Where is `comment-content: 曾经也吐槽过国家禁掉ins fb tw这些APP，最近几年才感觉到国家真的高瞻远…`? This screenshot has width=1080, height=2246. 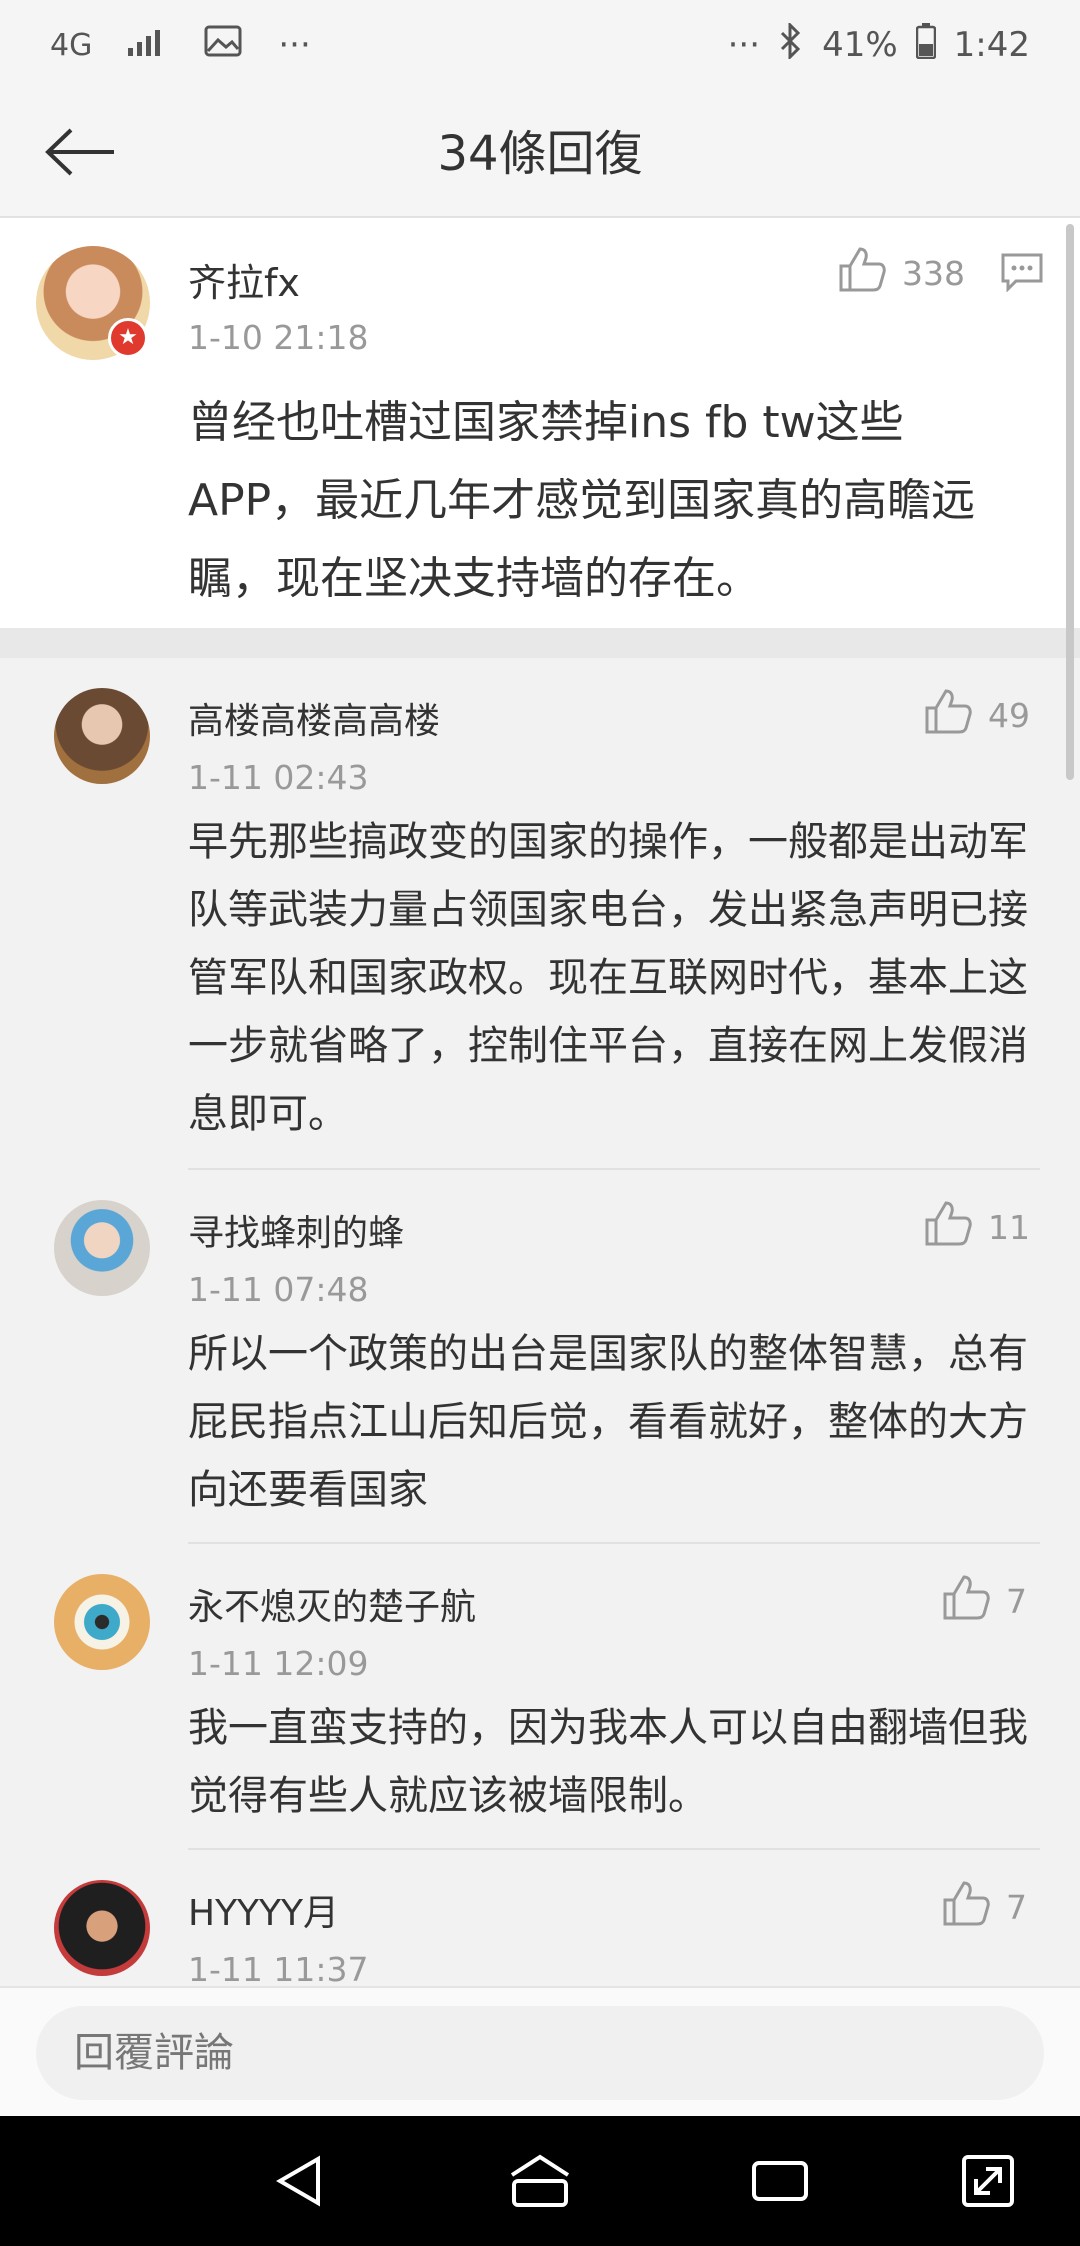
comment-content: 曾经也吐槽过国家禁掉ins fb tw这些APP，最近几年才感觉到国家真的高瞻远… is located at coordinates (582, 500).